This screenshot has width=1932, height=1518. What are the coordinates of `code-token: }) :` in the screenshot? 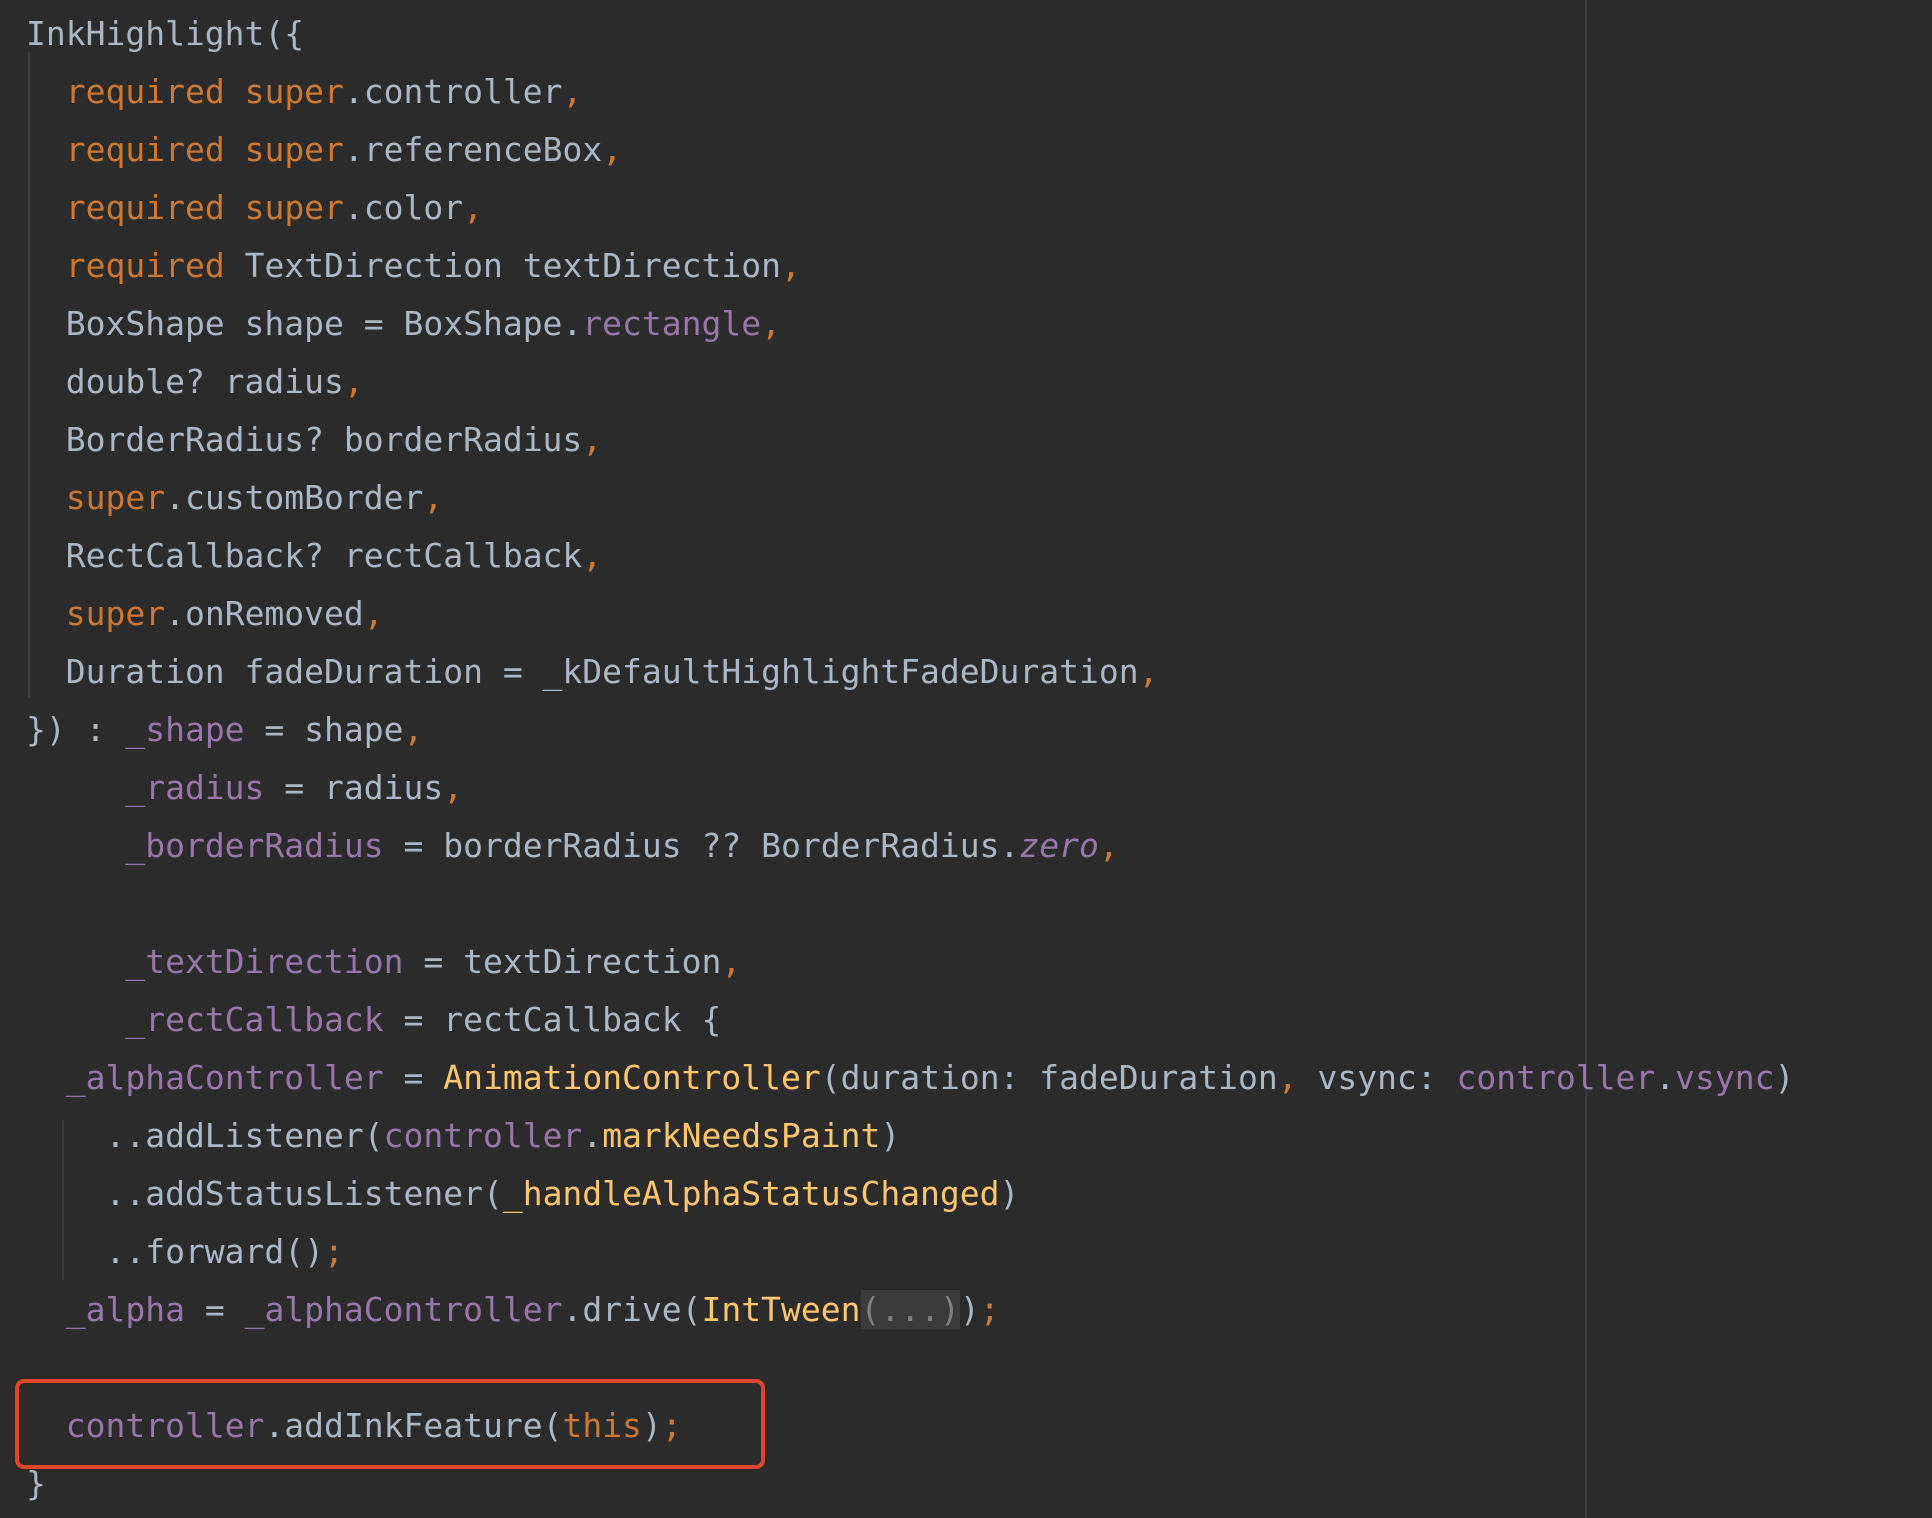 It's located at (76, 729).